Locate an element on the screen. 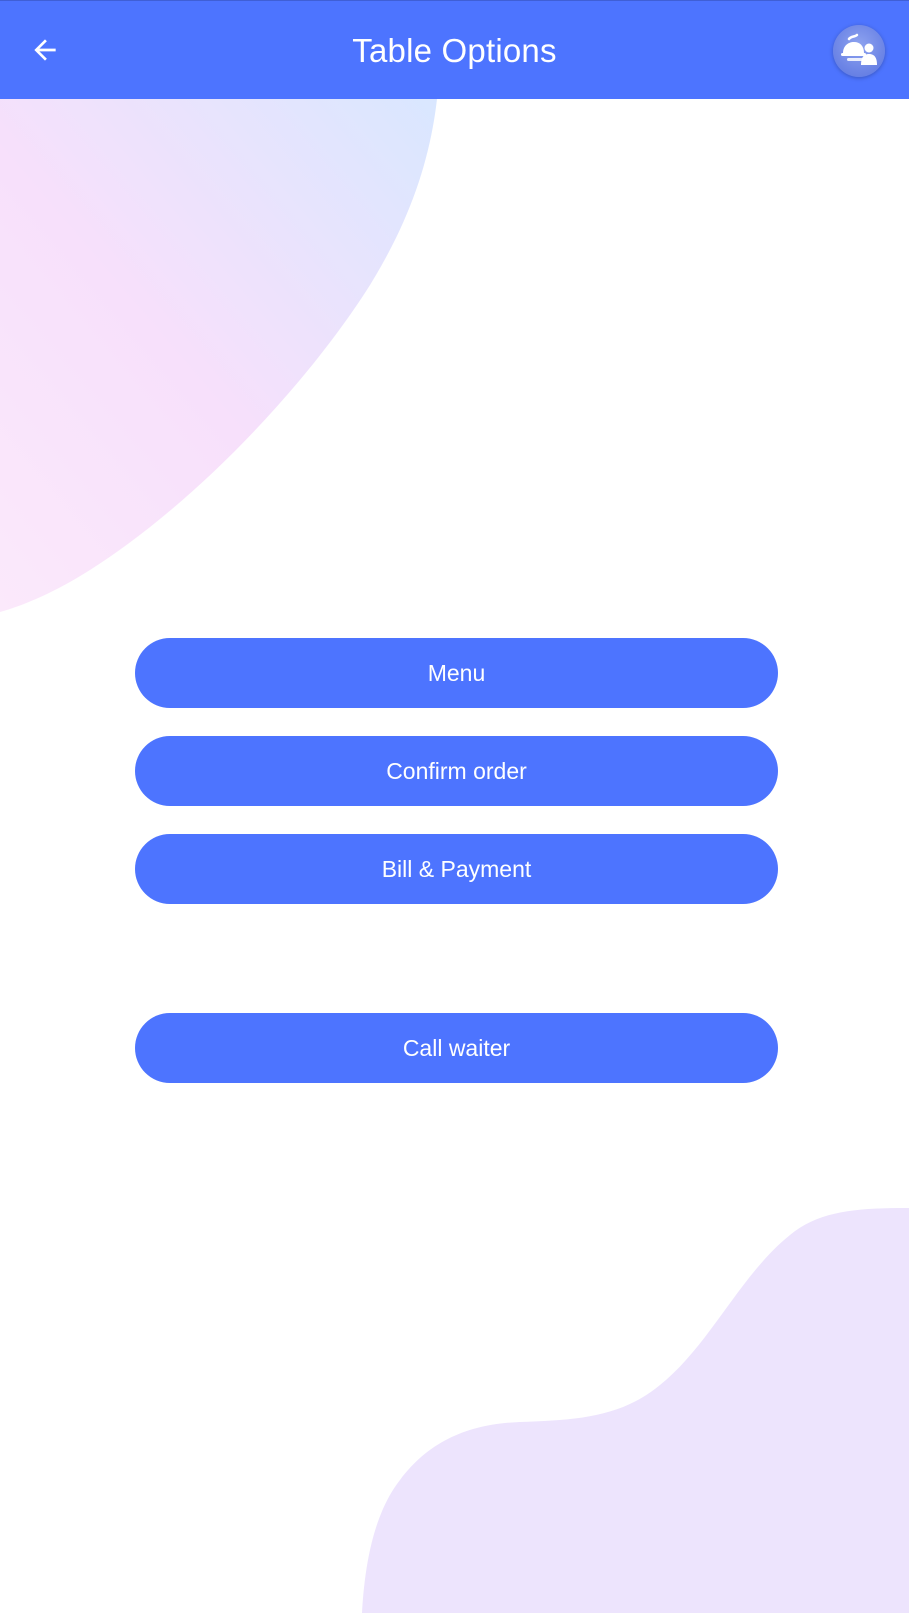 The image size is (909, 1613). arrow-left-icon is located at coordinates (45, 50).